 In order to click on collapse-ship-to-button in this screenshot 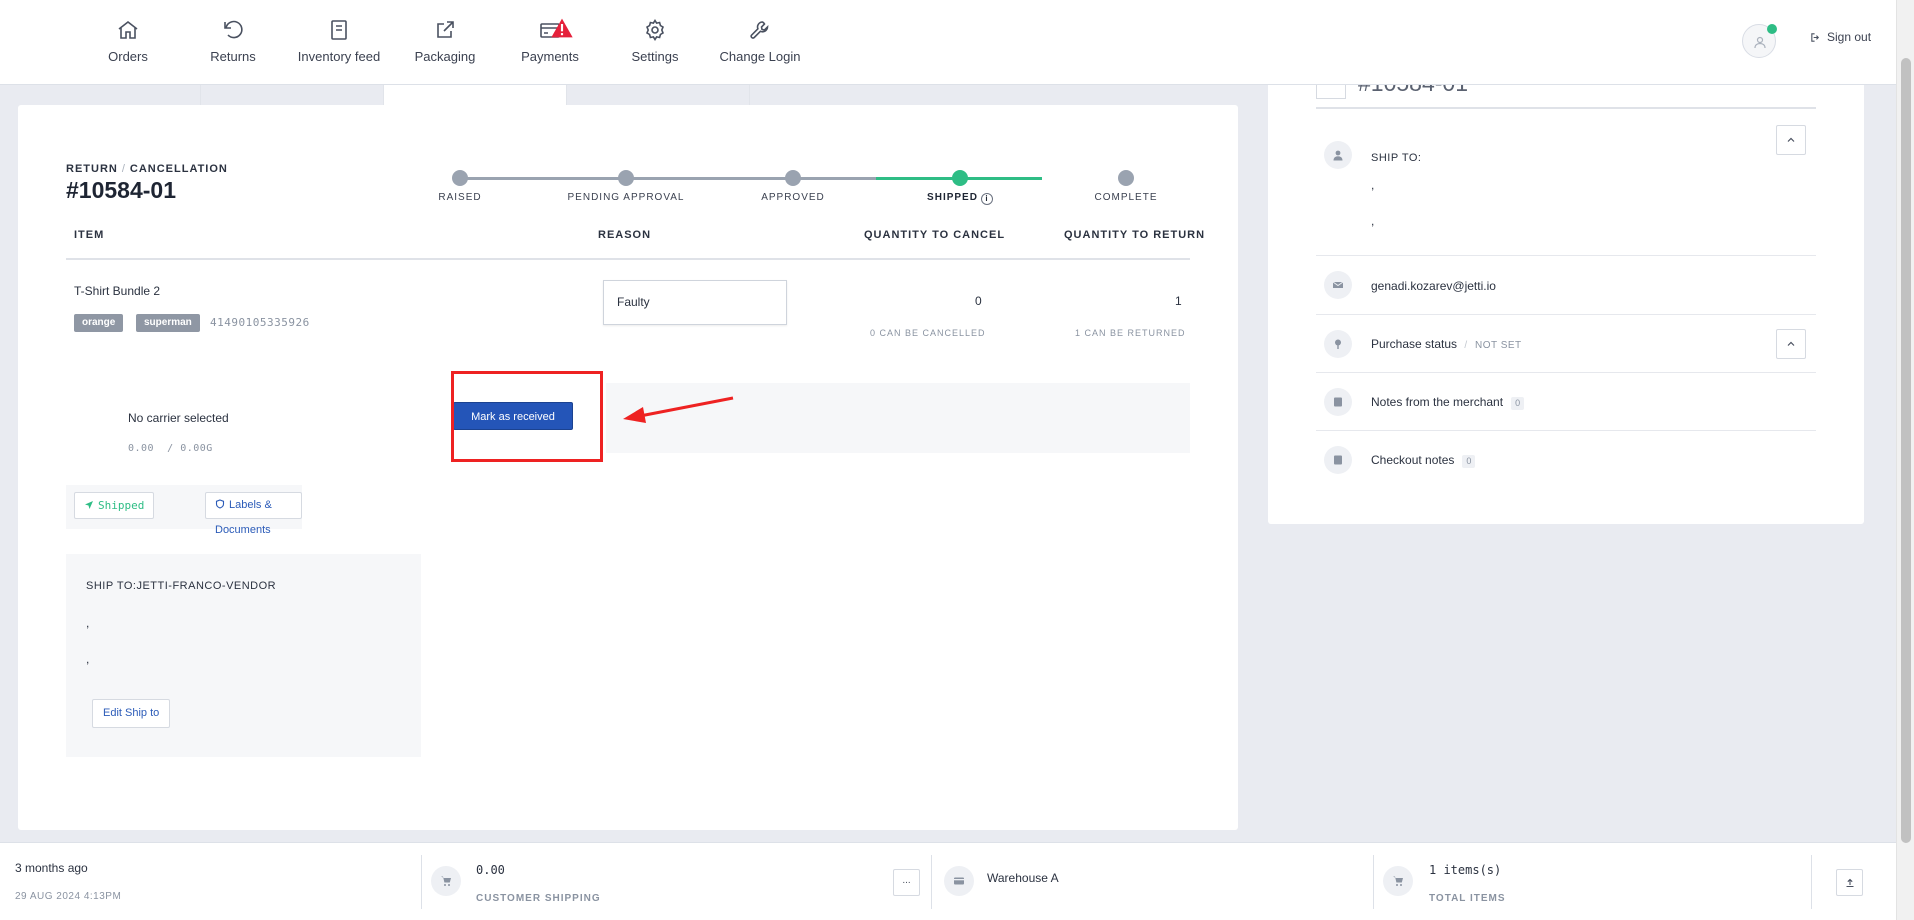, I will do `click(1791, 140)`.